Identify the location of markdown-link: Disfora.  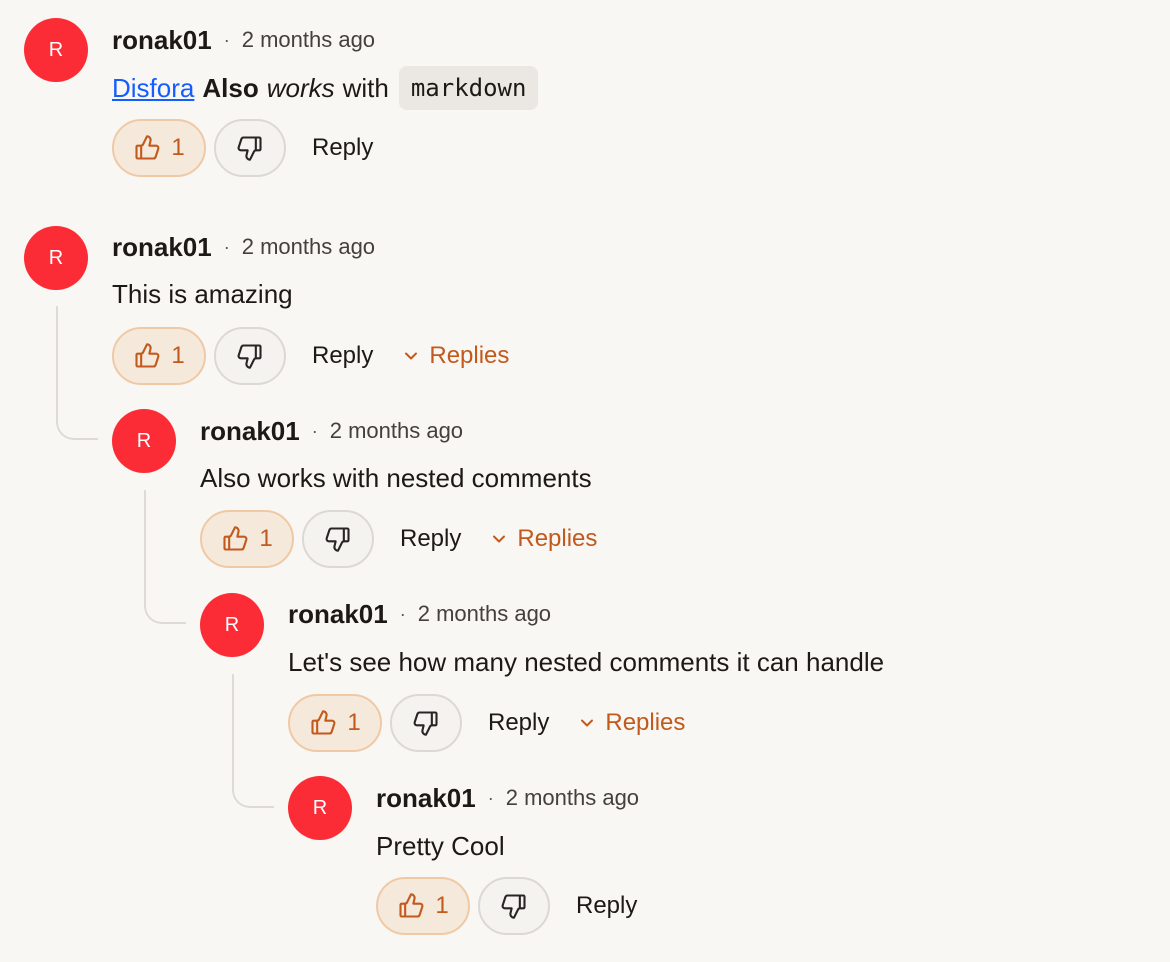
(153, 88).